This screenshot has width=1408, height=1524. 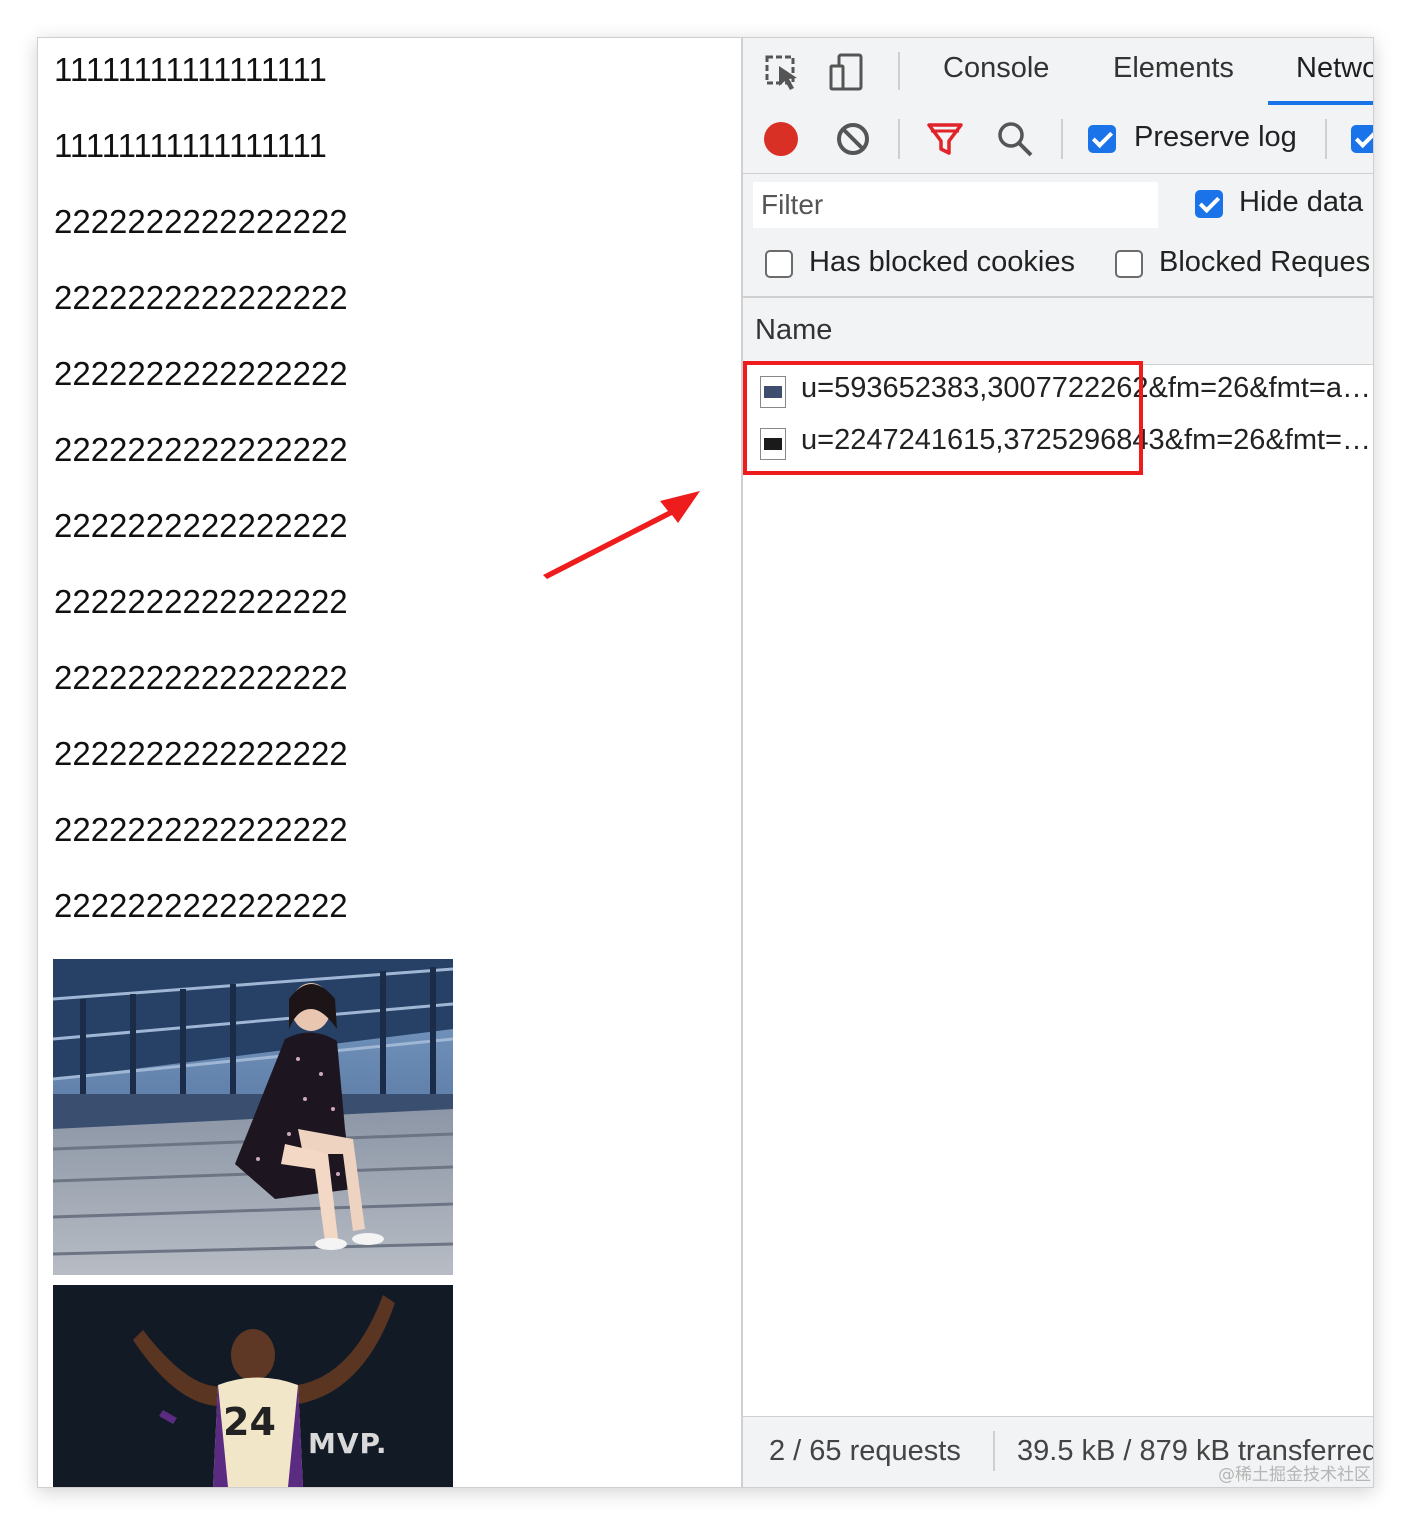 I want to click on blocked-requests-label: Blocked Reques, so click(x=1265, y=262).